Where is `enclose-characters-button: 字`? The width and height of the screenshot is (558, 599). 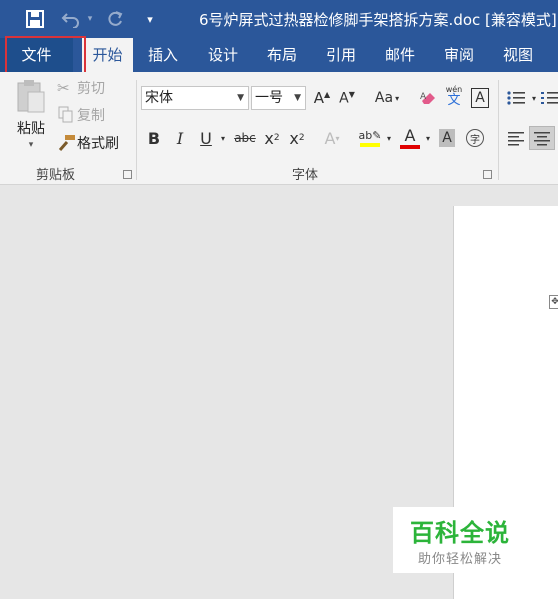
enclose-characters-button: 字 is located at coordinates (475, 138).